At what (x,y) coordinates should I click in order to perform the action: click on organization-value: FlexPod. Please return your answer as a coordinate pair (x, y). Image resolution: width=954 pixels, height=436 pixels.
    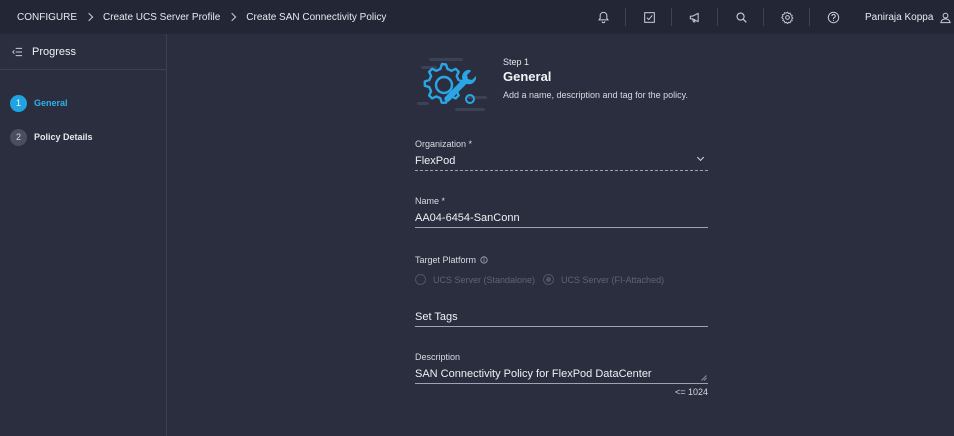
    Looking at the image, I should click on (435, 161).